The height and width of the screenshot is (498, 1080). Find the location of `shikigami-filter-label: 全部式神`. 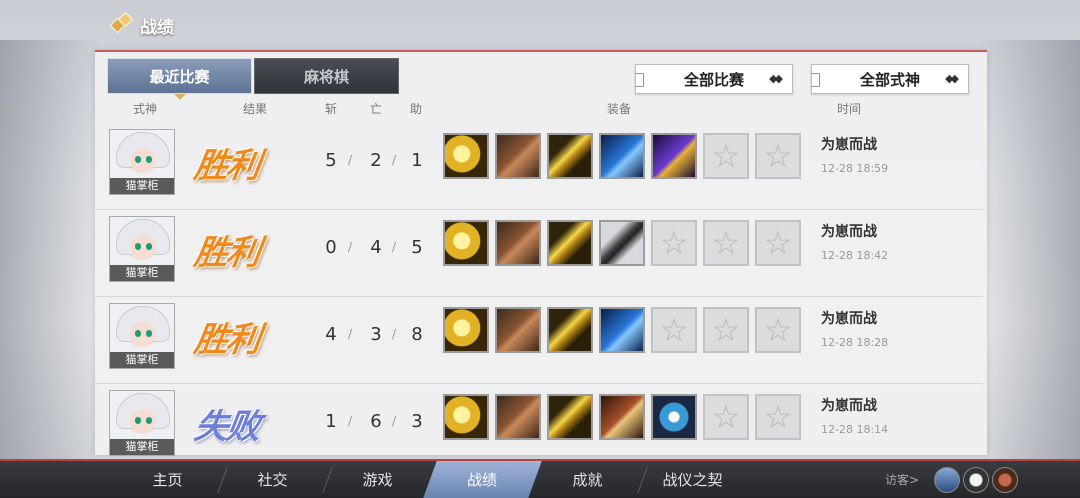

shikigami-filter-label: 全部式神 is located at coordinates (889, 79).